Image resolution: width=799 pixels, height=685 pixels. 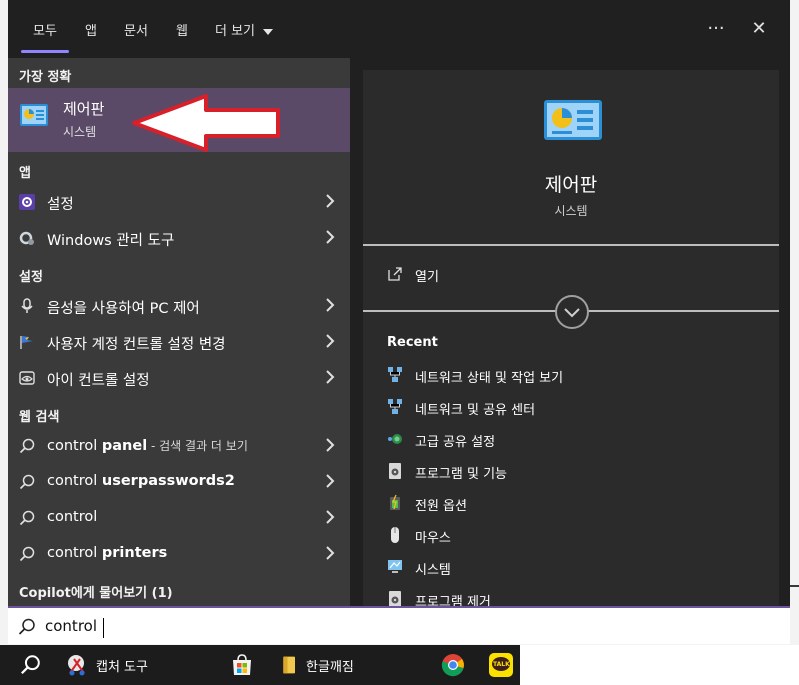 What do you see at coordinates (45, 36) in the screenshot?
I see `tab-all: 모두` at bounding box center [45, 36].